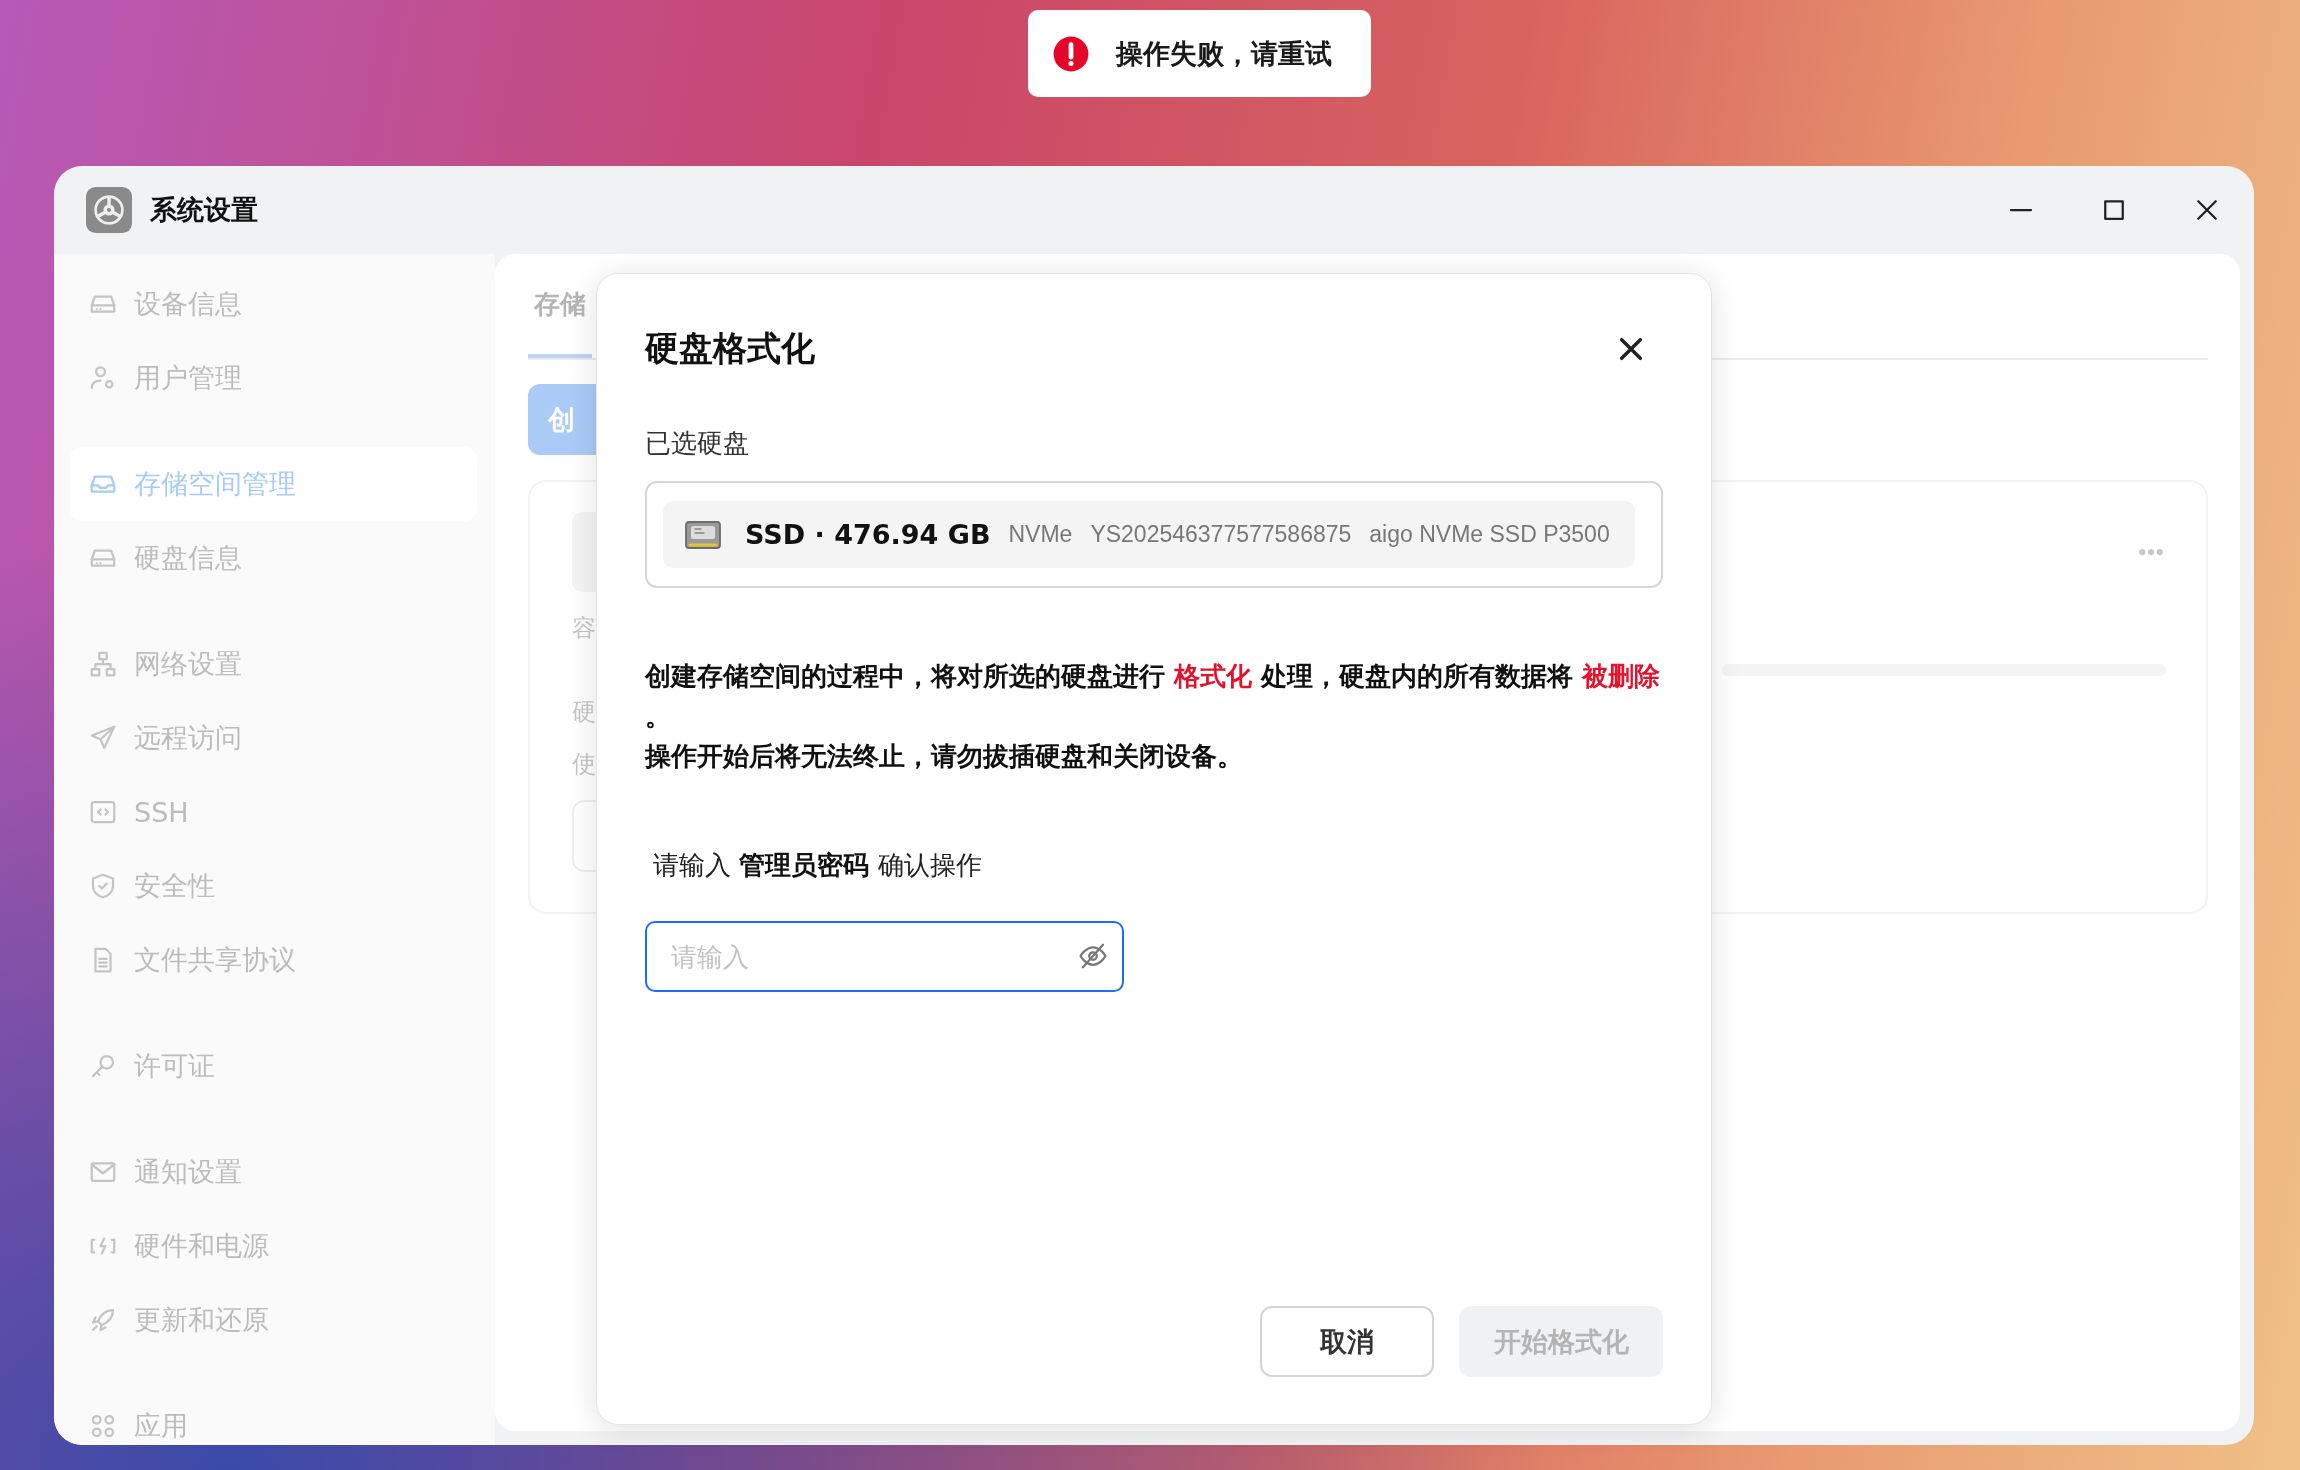 Image resolution: width=2300 pixels, height=1470 pixels. What do you see at coordinates (273, 1172) in the screenshot?
I see `sidebar-item: 通知设置` at bounding box center [273, 1172].